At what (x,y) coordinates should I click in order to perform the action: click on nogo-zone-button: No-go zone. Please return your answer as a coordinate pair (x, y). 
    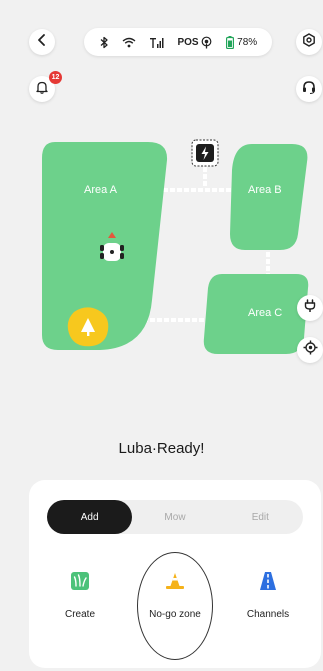
    Looking at the image, I should click on (175, 596).